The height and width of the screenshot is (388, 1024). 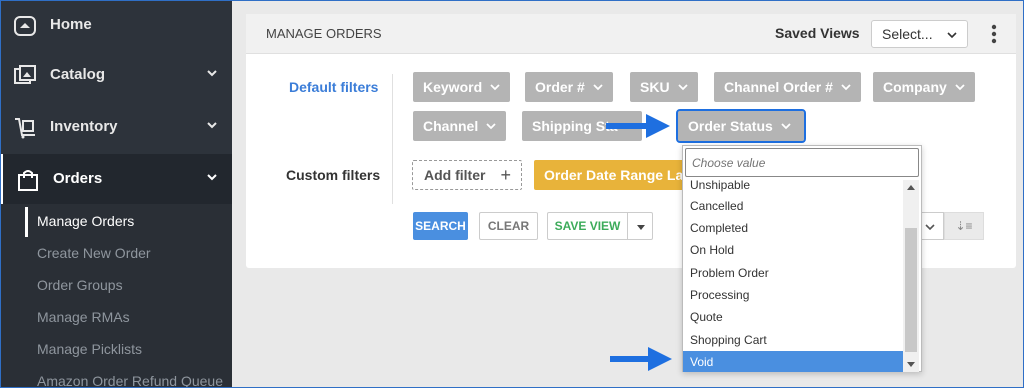 What do you see at coordinates (505, 175) in the screenshot?
I see `plus-icon: +` at bounding box center [505, 175].